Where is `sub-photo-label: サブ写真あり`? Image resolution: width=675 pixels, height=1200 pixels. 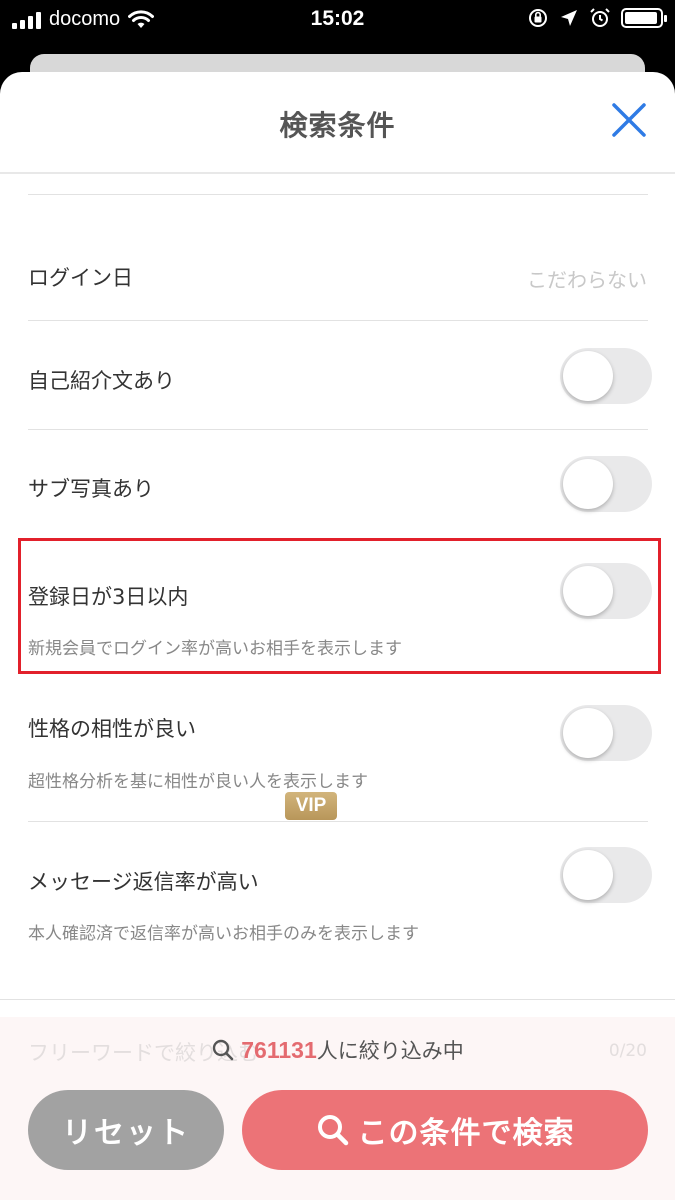 sub-photo-label: サブ写真あり is located at coordinates (91, 489).